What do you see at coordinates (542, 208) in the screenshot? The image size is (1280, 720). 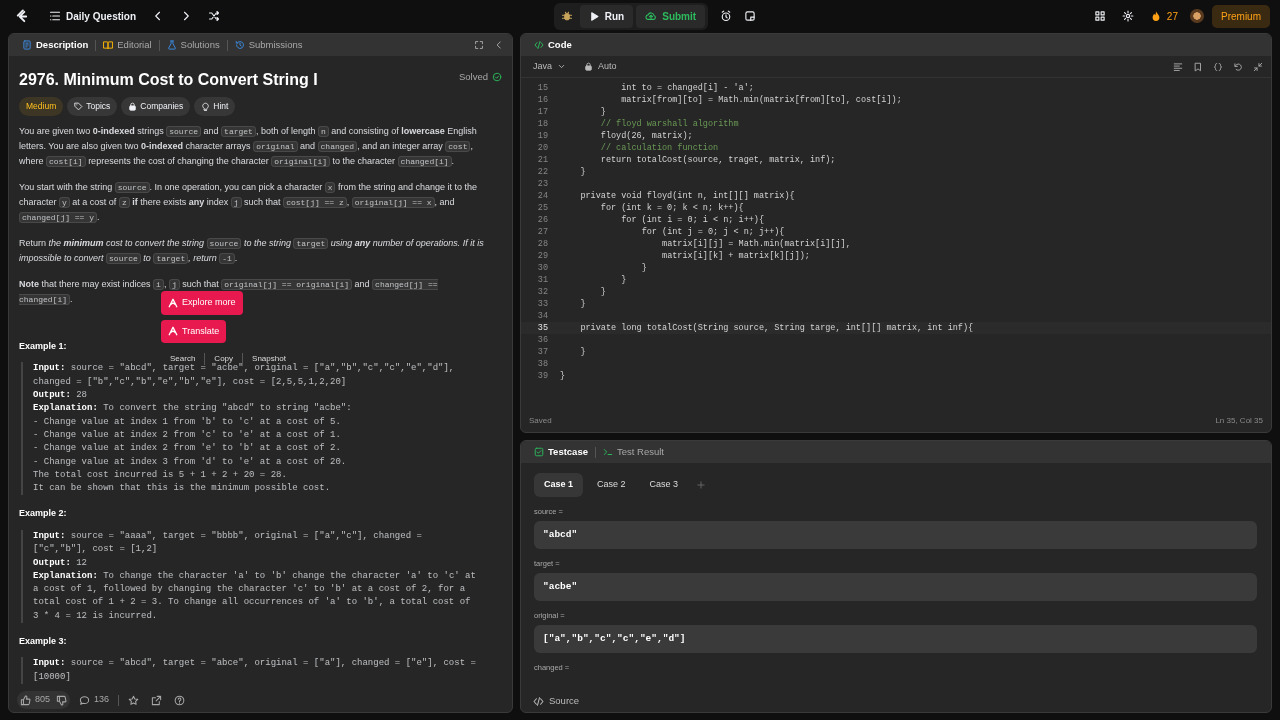 I see `line-number: 25` at bounding box center [542, 208].